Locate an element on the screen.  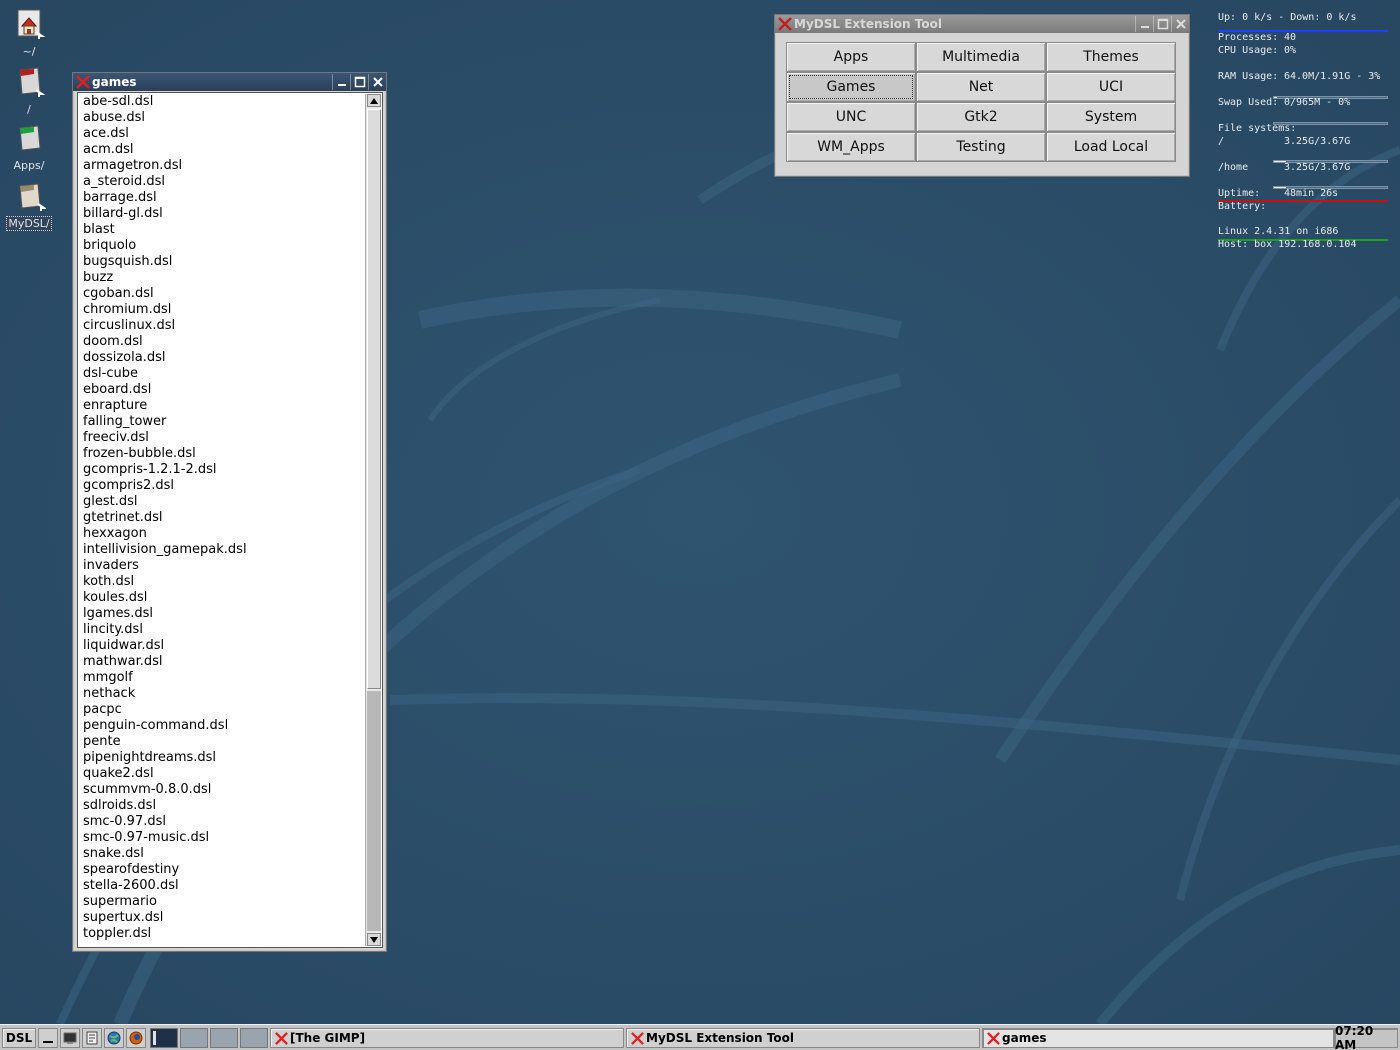
list-item: glest.dsl is located at coordinates (223, 502).